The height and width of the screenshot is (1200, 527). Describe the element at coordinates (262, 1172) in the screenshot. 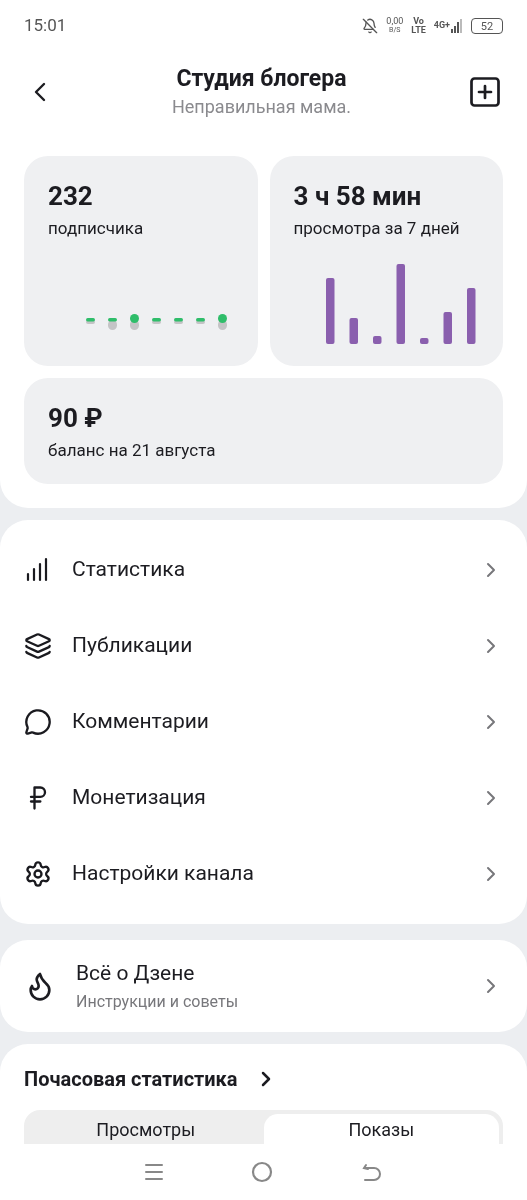

I see `home-icon` at that location.